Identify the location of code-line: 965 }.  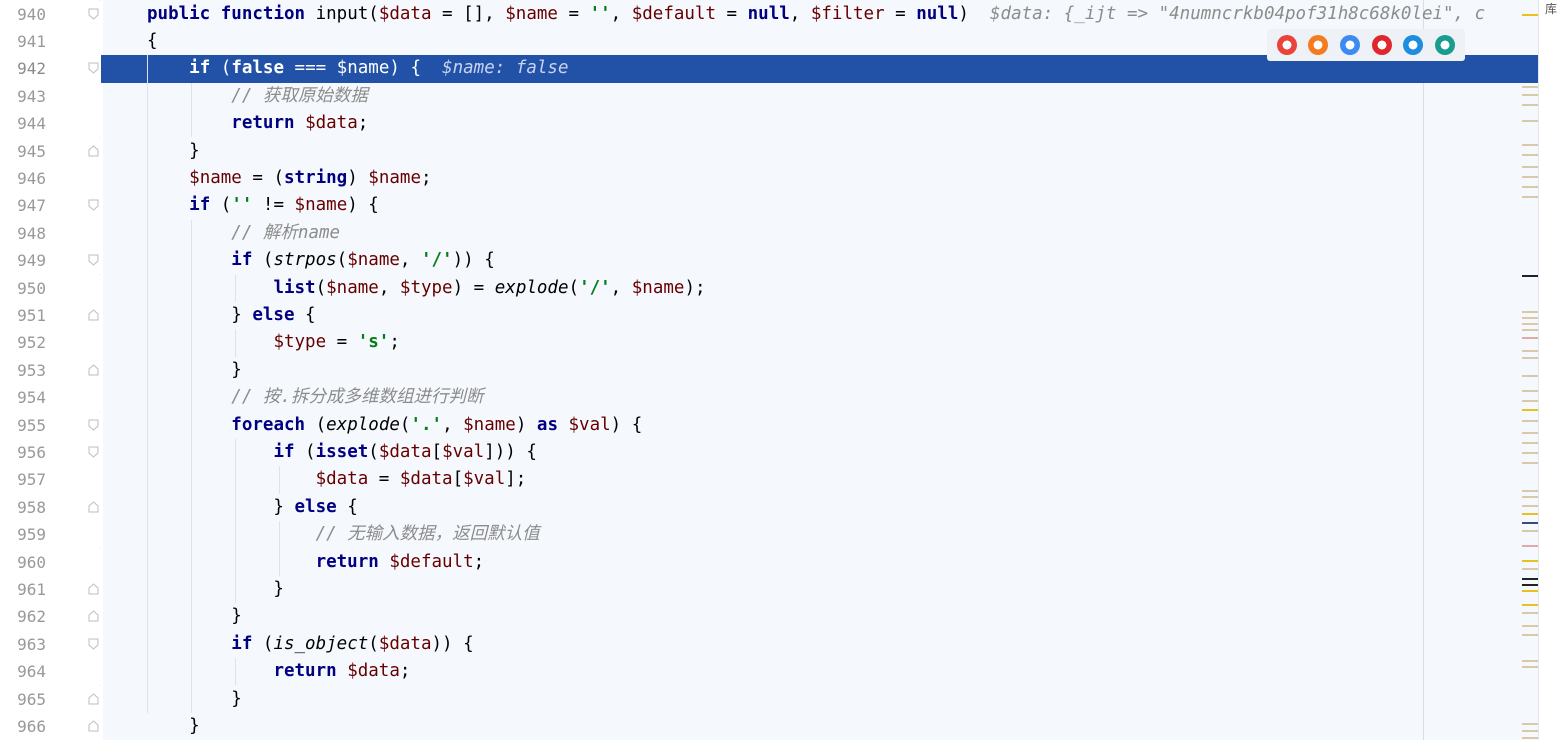
(769, 699).